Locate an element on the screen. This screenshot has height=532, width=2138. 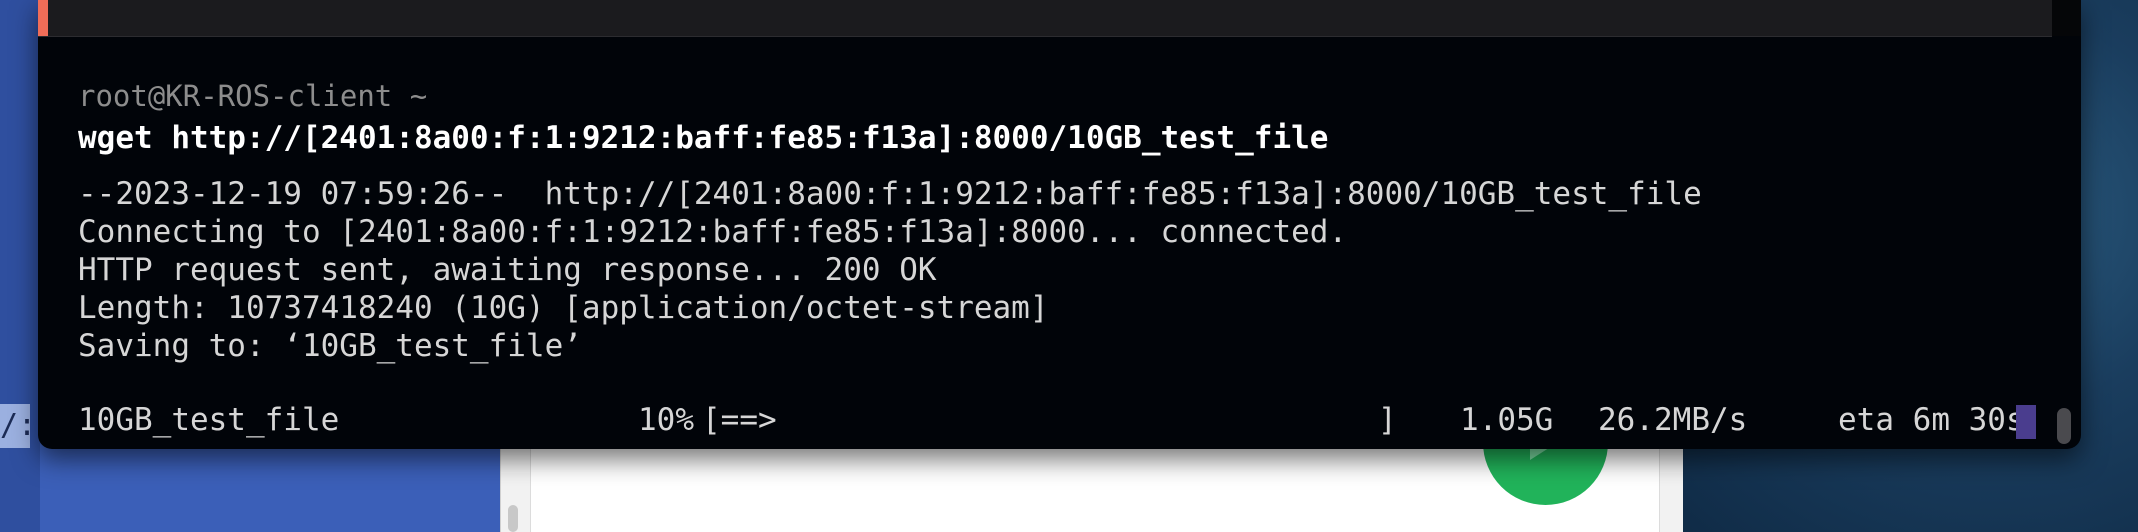
output-line: Saving to: ‘10GB_test_file’ is located at coordinates (330, 346).